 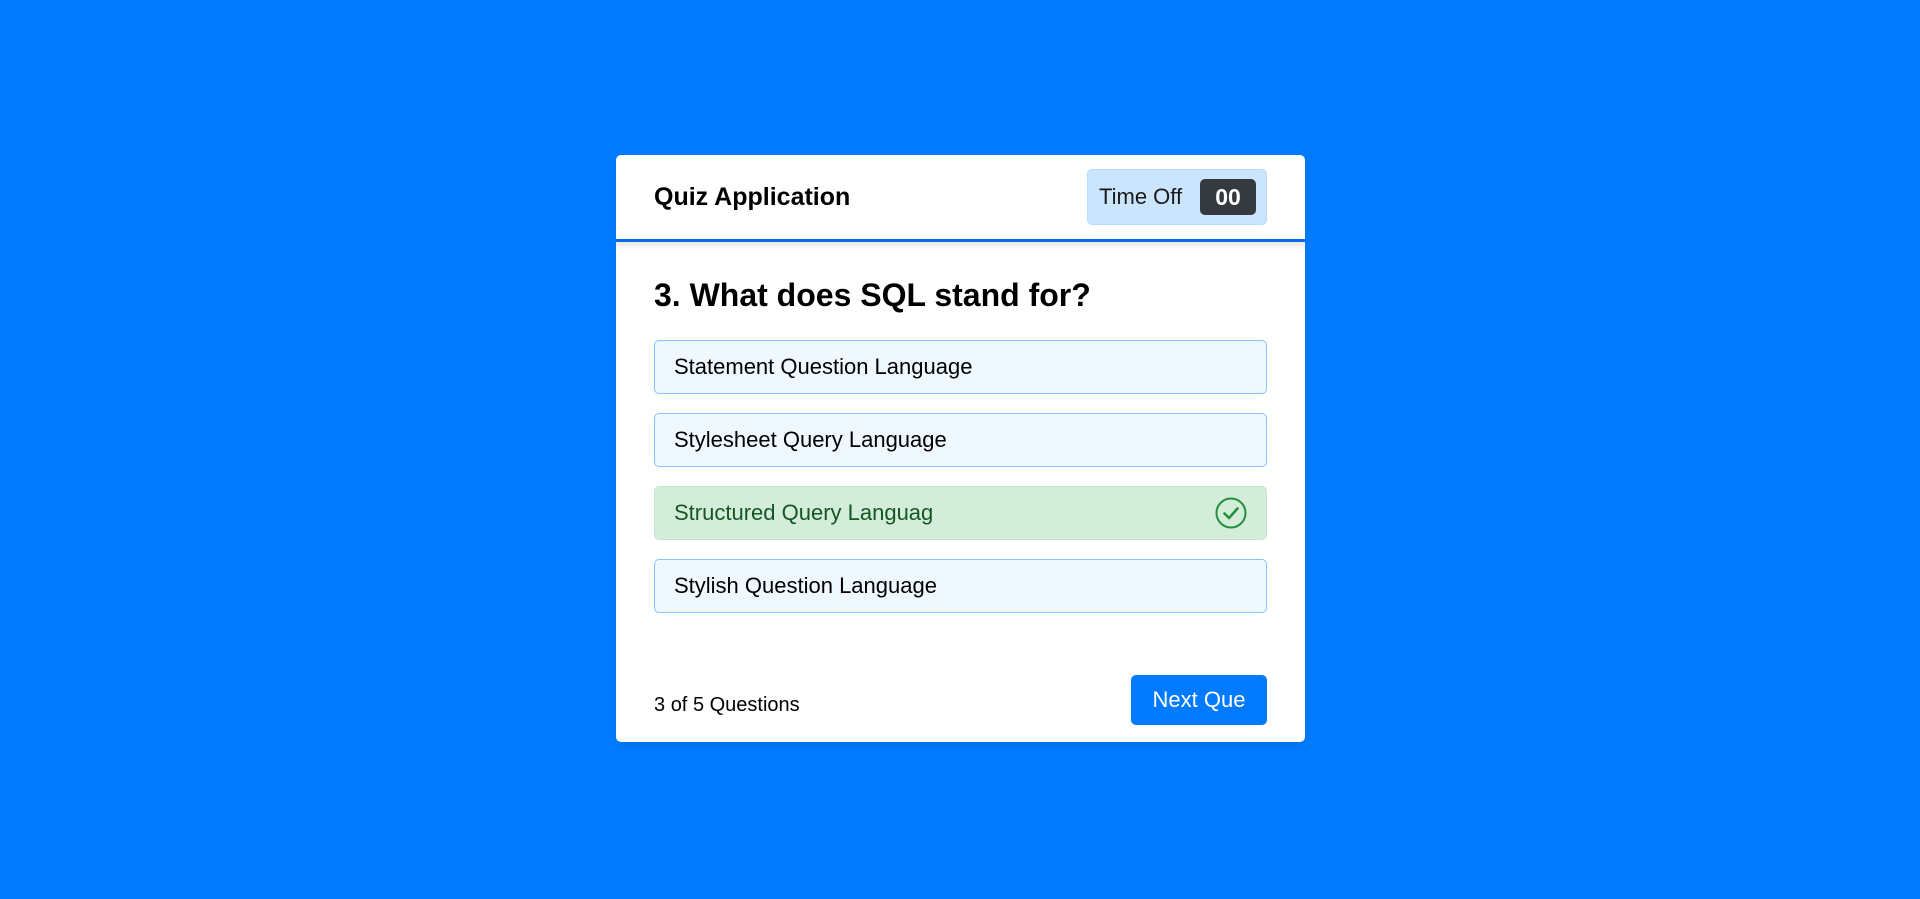 What do you see at coordinates (1231, 513) in the screenshot?
I see `check-circle-icon` at bounding box center [1231, 513].